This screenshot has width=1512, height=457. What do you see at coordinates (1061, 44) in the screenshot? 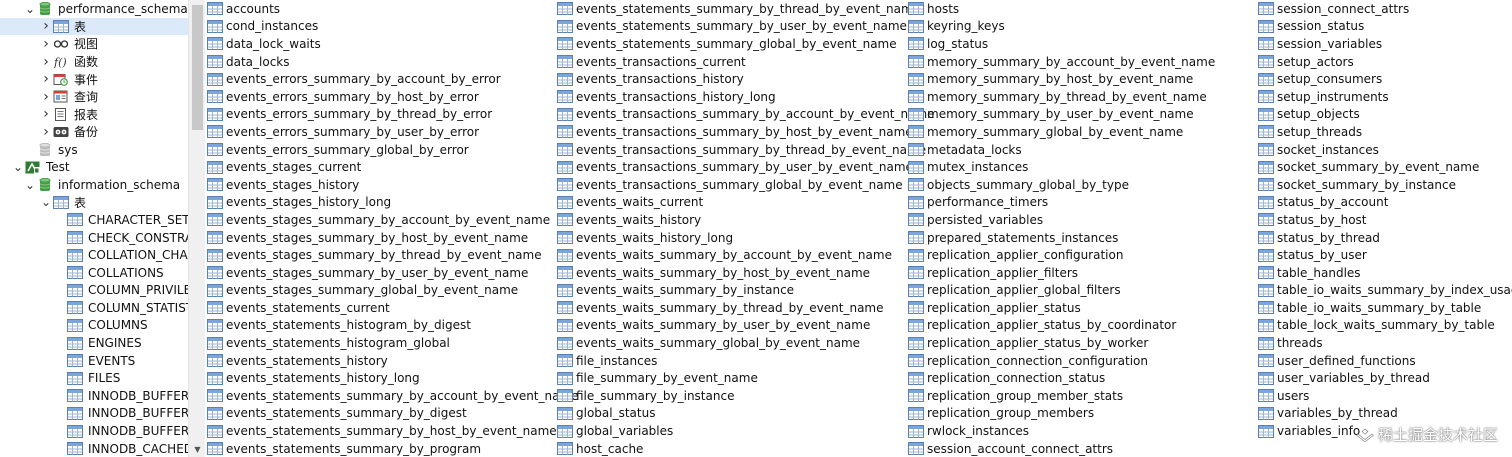
I see `table-item: log_status` at bounding box center [1061, 44].